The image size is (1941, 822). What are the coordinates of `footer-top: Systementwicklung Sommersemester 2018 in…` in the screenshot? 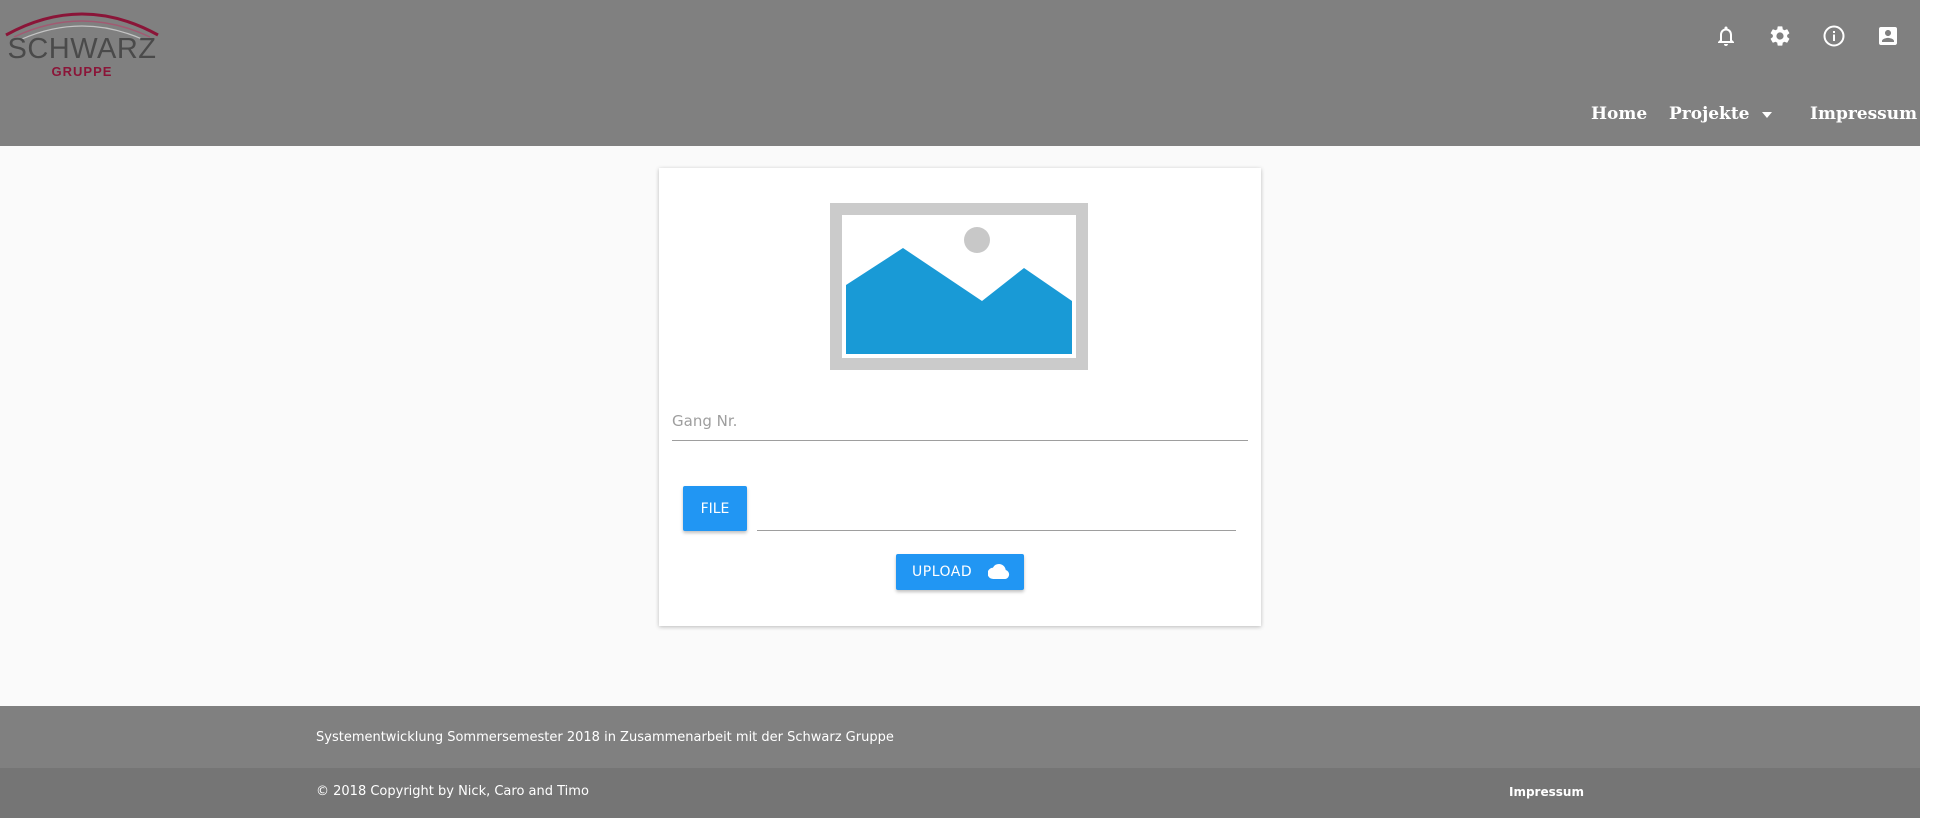 It's located at (960, 737).